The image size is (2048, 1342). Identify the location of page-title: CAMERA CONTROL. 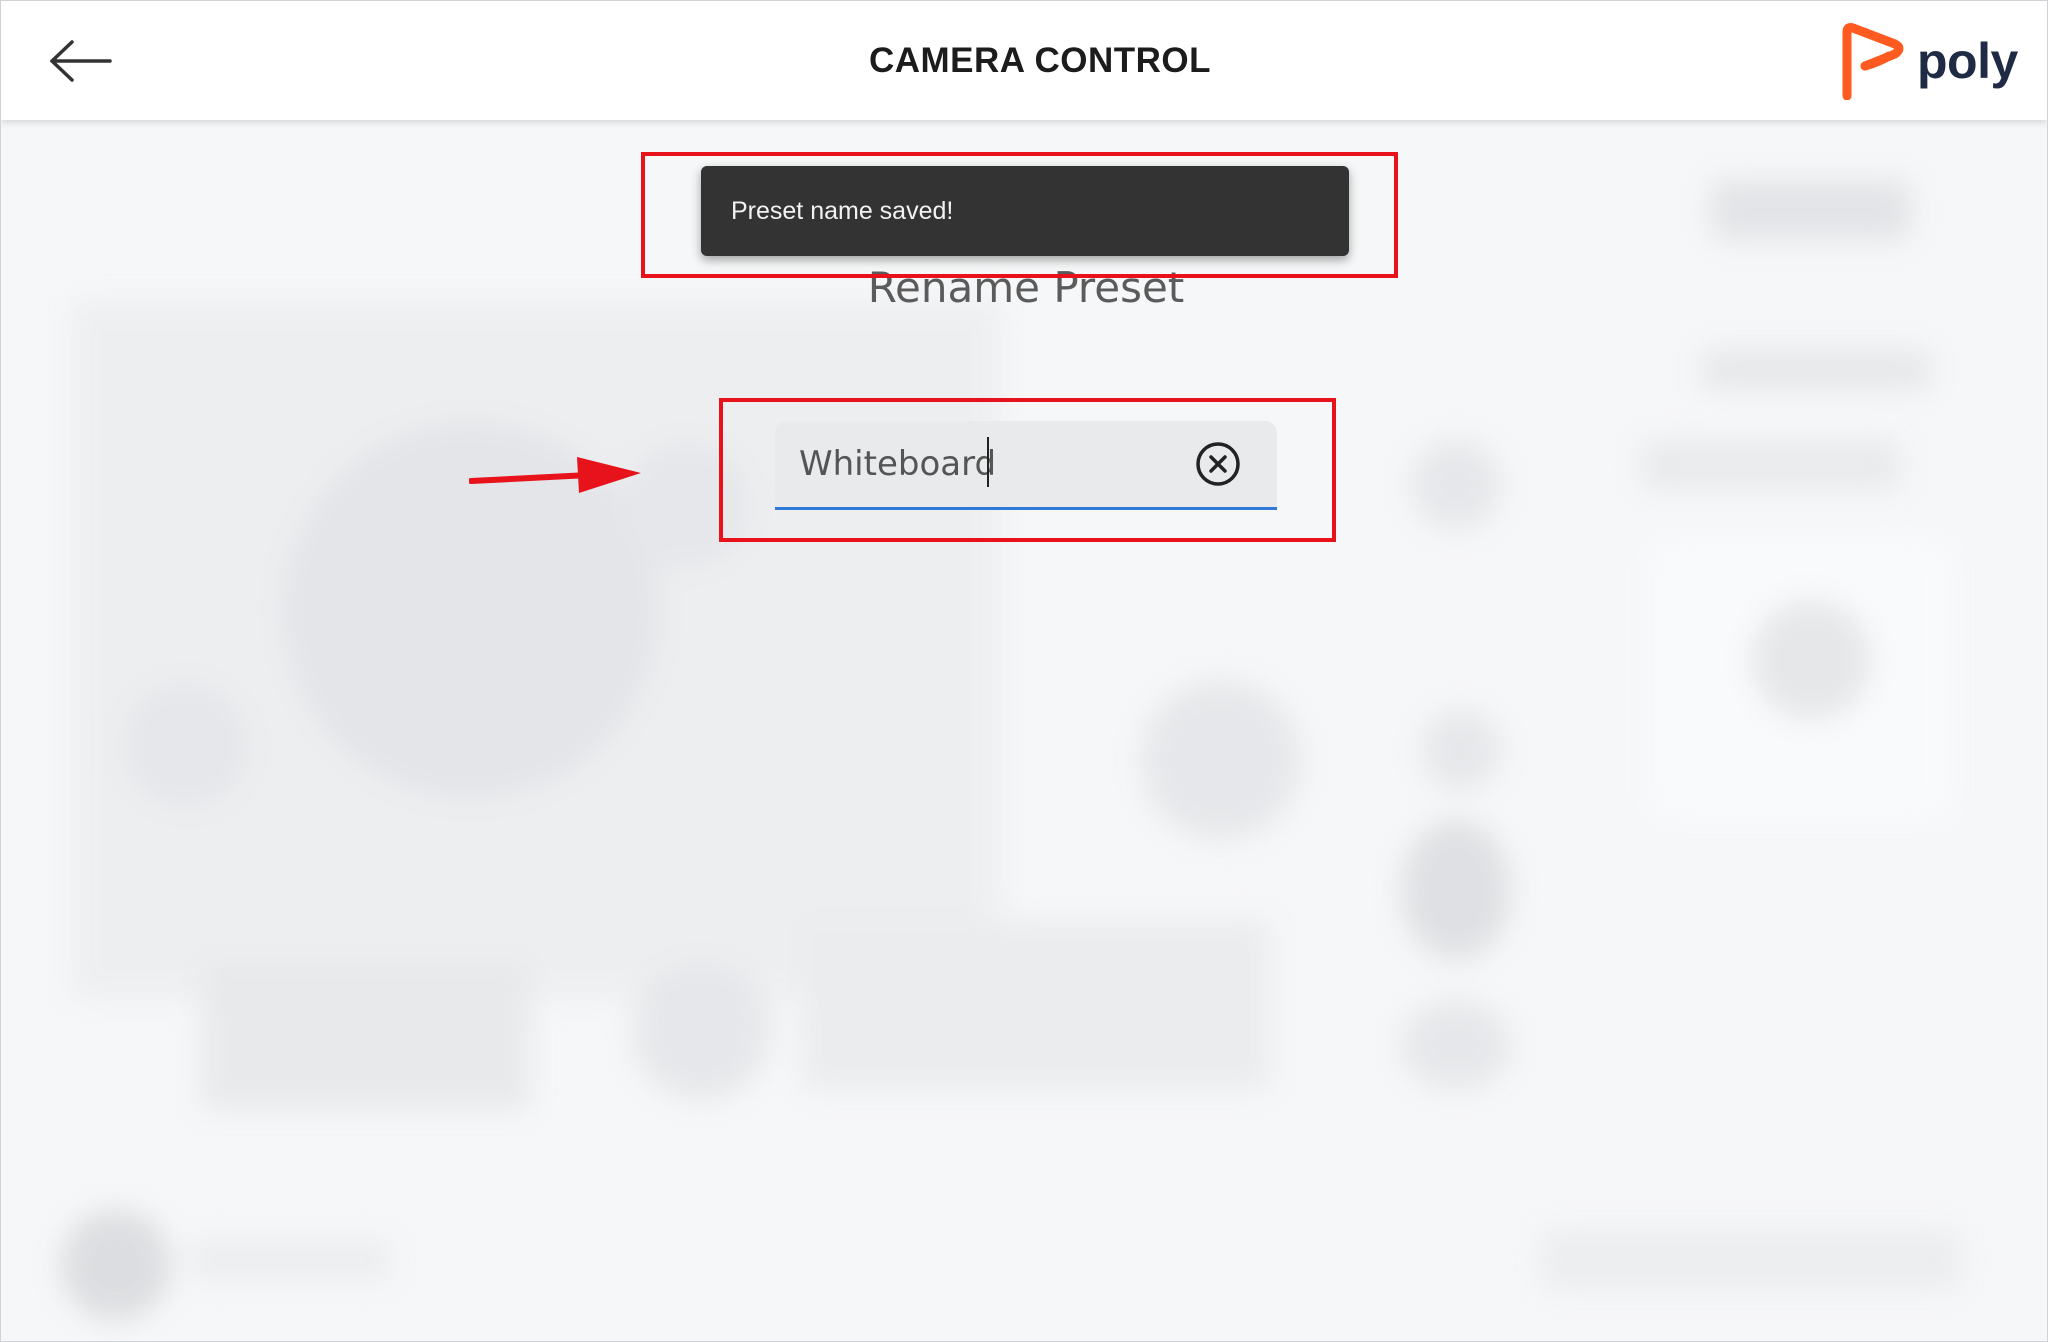
(1040, 60).